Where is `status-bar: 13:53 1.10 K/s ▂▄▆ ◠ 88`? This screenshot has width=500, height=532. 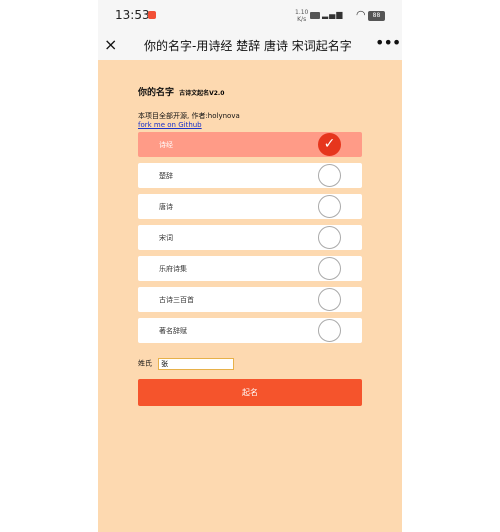 status-bar: 13:53 1.10 K/s ▂▄▆ ◠ 88 is located at coordinates (250, 16).